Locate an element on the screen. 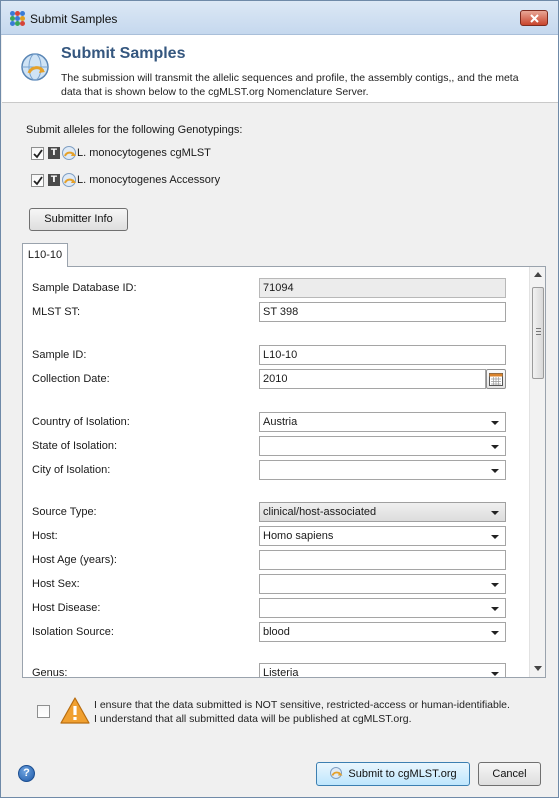 The image size is (559, 798). tab-sample: L10-10 is located at coordinates (45, 255).